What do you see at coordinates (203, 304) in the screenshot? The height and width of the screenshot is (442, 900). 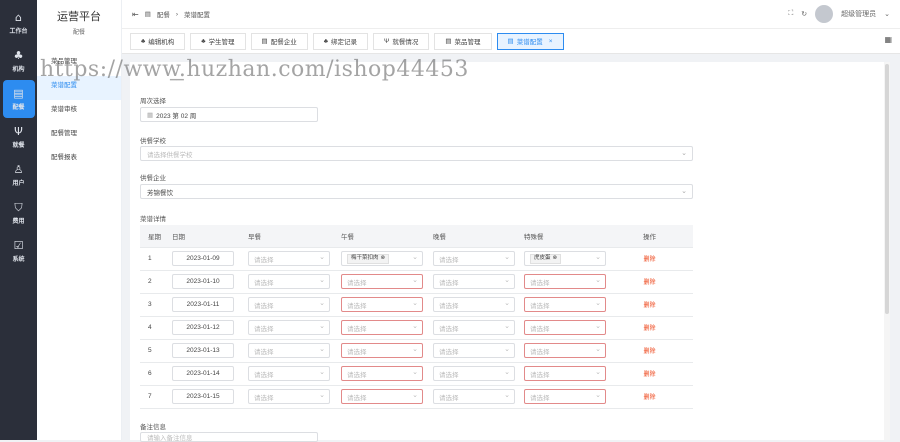 I see `date-input: 2023-01-11` at bounding box center [203, 304].